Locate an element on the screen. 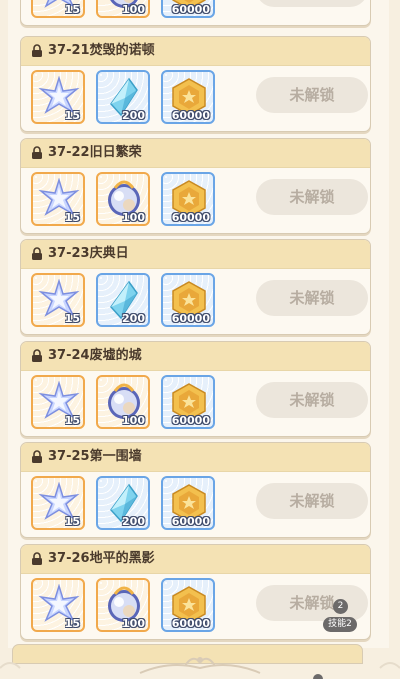 Image resolution: width=400 pixels, height=679 pixels. stage-header: 37-25第一围墙 is located at coordinates (195, 457).